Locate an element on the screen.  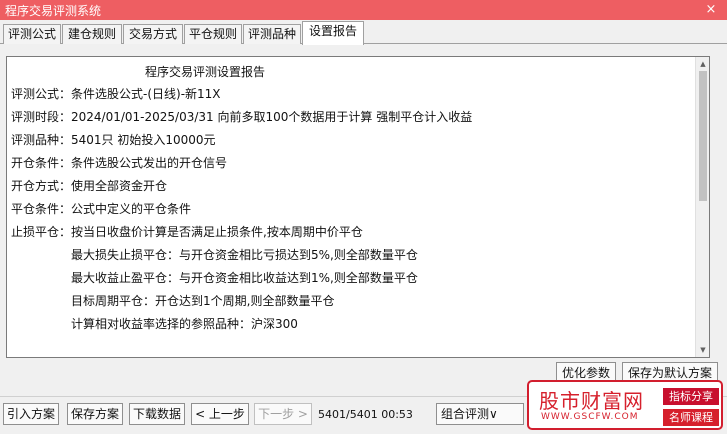
report-line-formula: 评测公式：条件选股公式-(日线)-新11X is located at coordinates (116, 94).